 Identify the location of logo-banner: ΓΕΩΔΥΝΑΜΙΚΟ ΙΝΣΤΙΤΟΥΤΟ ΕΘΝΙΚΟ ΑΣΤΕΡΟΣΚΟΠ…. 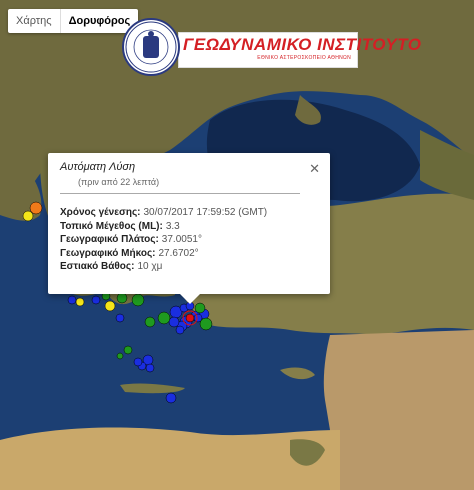
(299, 50).